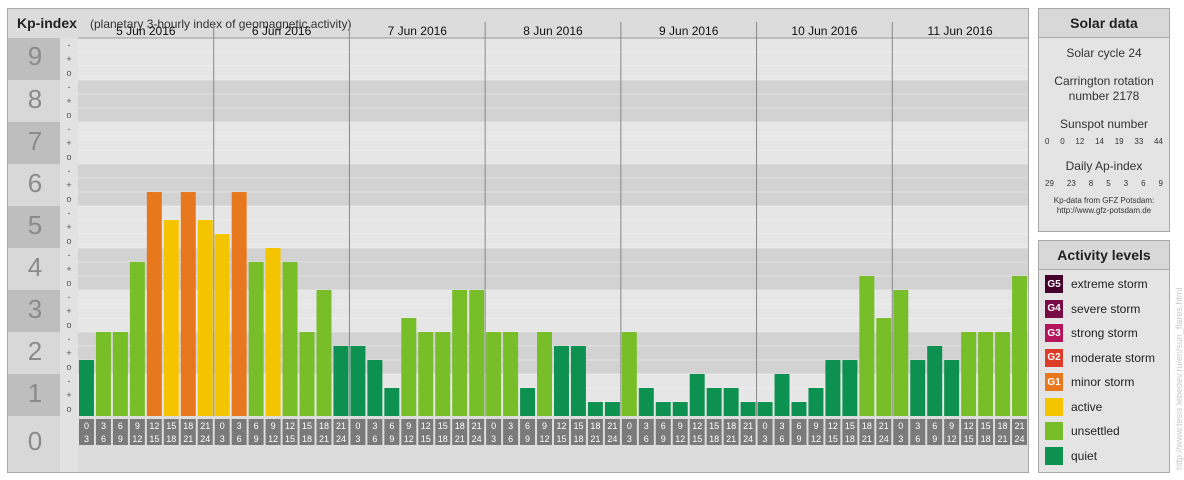 This screenshot has height=480, width=1184. Describe the element at coordinates (1126, 183) in the screenshot. I see `ap-index-value: 3` at that location.